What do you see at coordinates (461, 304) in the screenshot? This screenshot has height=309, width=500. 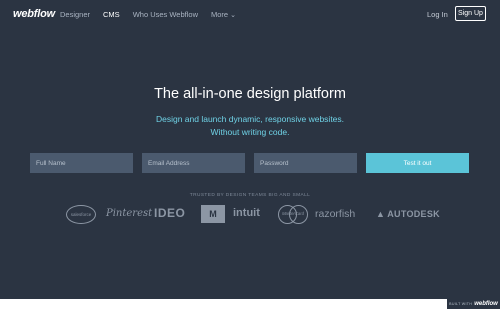 I see `badge-prefix: BUILT WITH` at bounding box center [461, 304].